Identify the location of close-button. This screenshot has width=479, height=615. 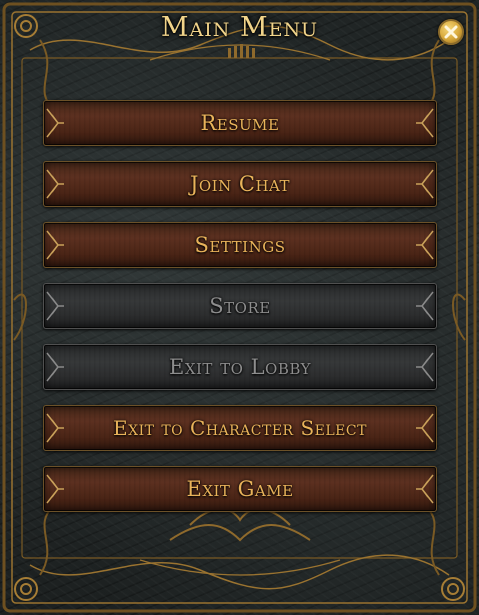
(451, 32).